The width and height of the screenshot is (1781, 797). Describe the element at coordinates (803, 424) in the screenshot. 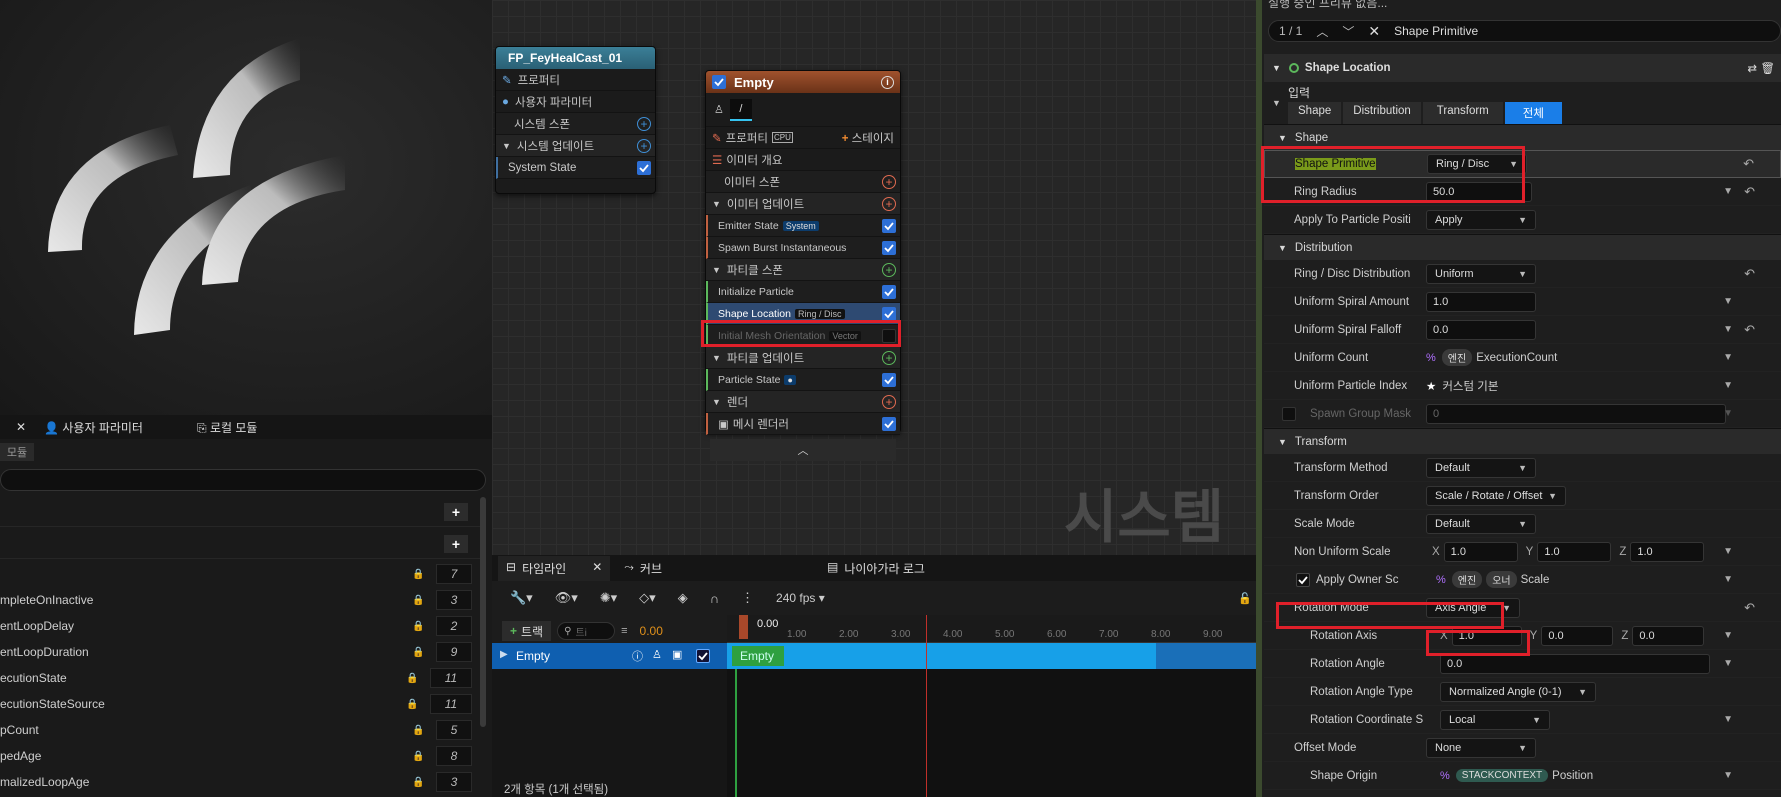

I see `mesh-renderer-row: ▣ 메시 렌더러` at that location.